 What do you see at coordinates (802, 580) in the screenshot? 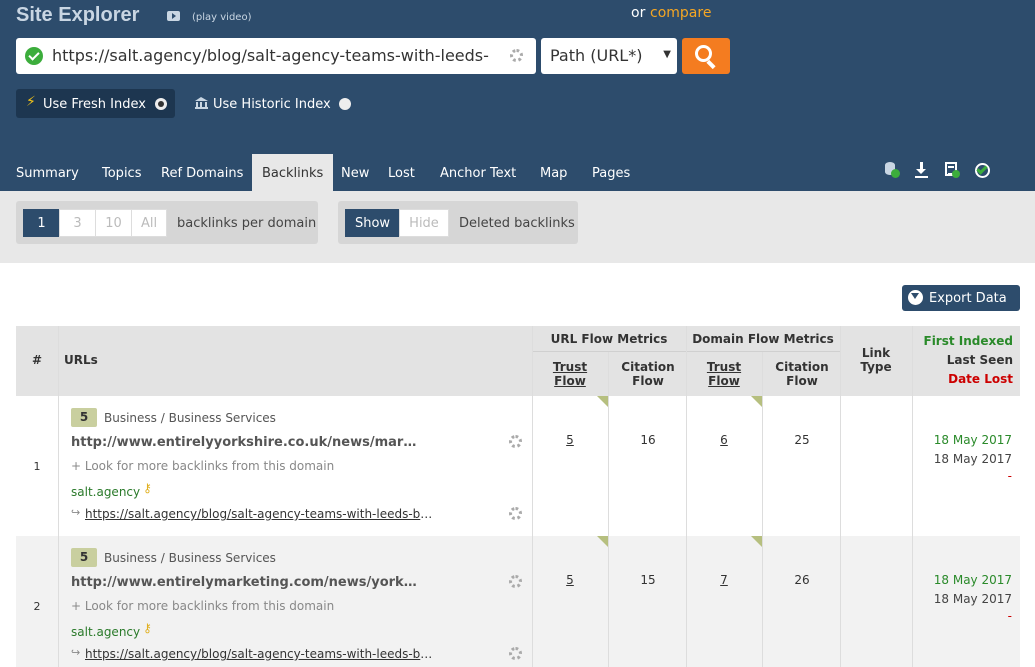
I see `domain-citation-flow-value: 26` at bounding box center [802, 580].